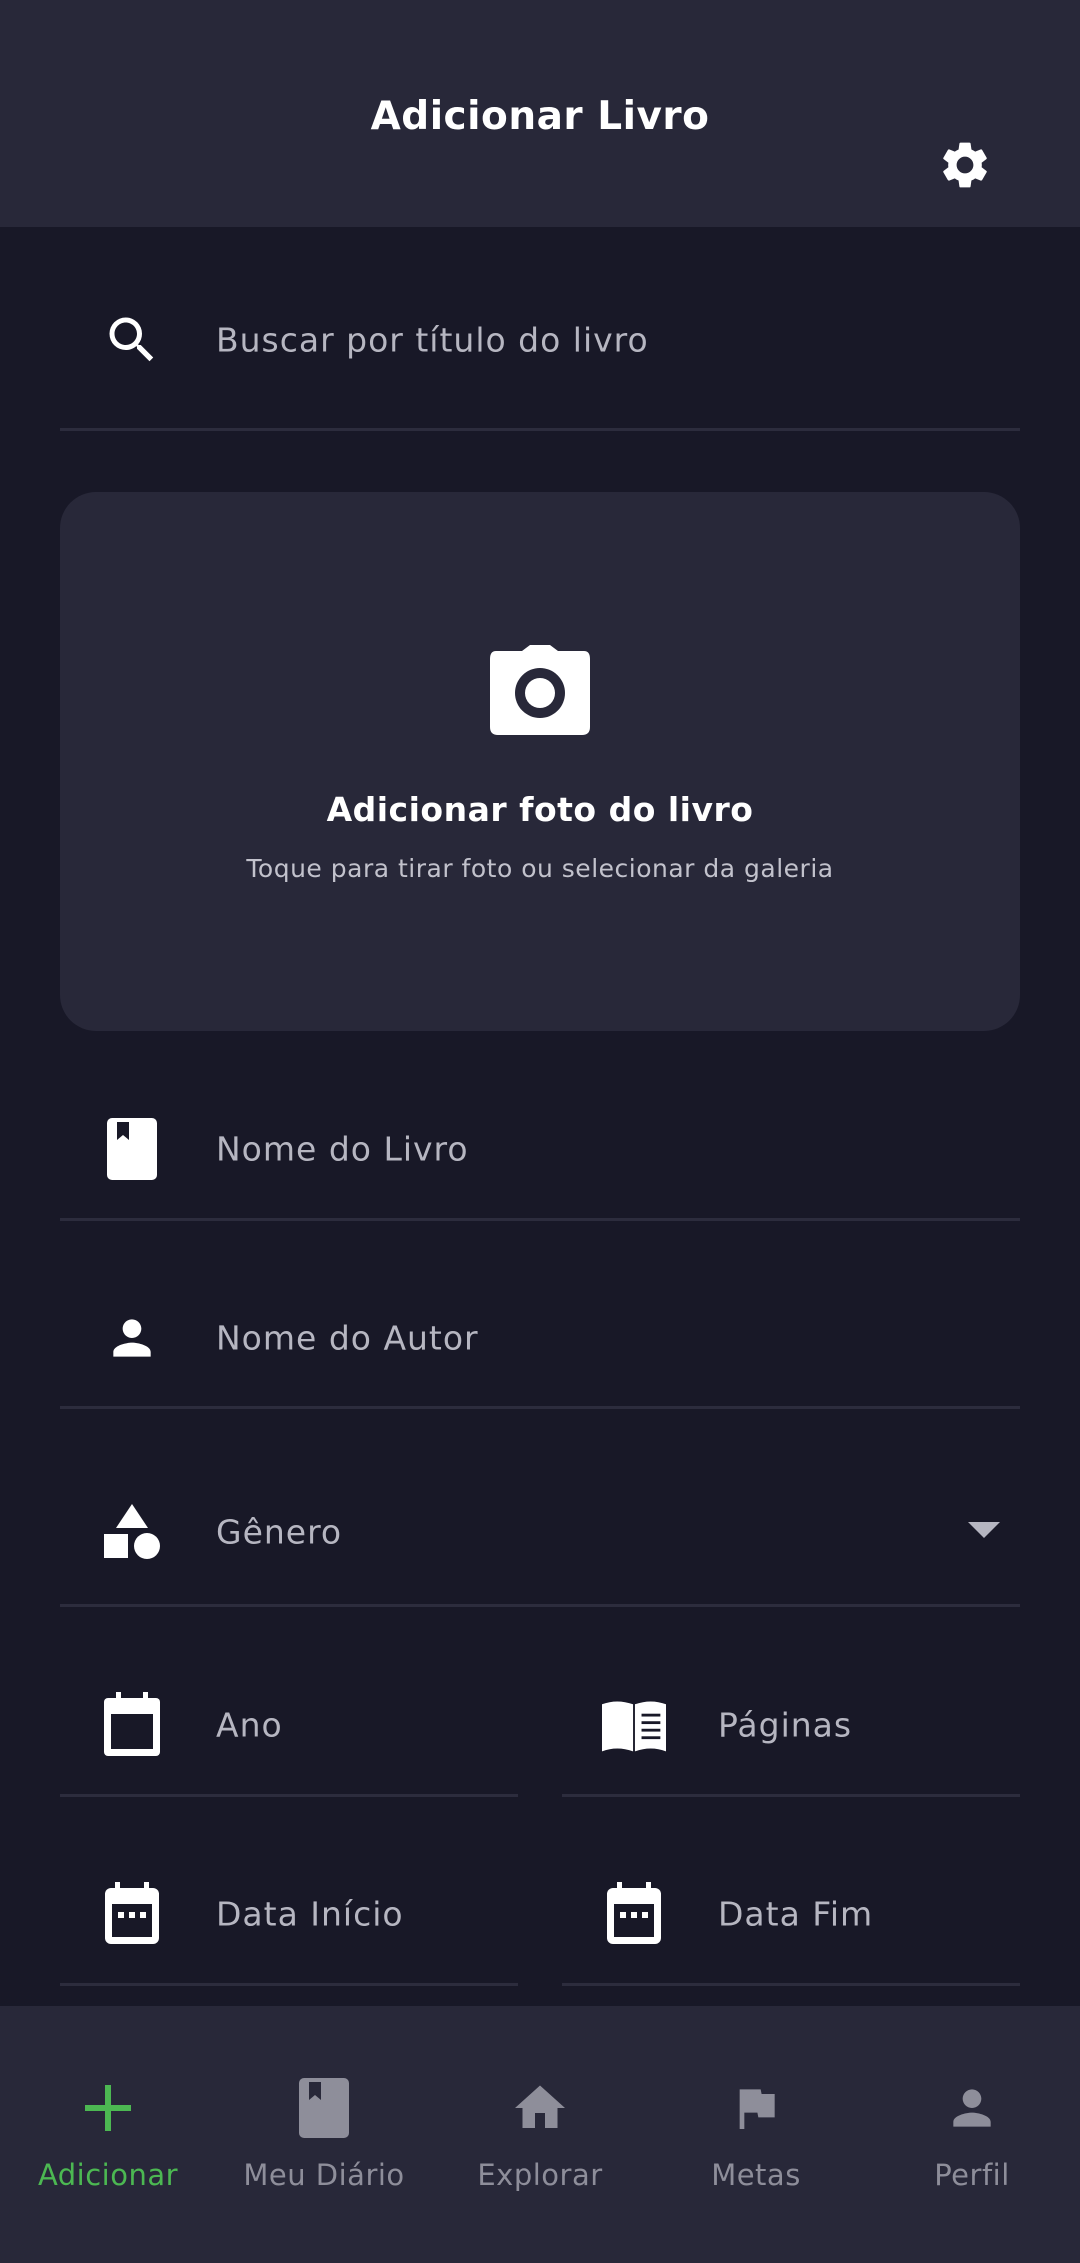  Describe the element at coordinates (132, 340) in the screenshot. I see `search-icon` at that location.